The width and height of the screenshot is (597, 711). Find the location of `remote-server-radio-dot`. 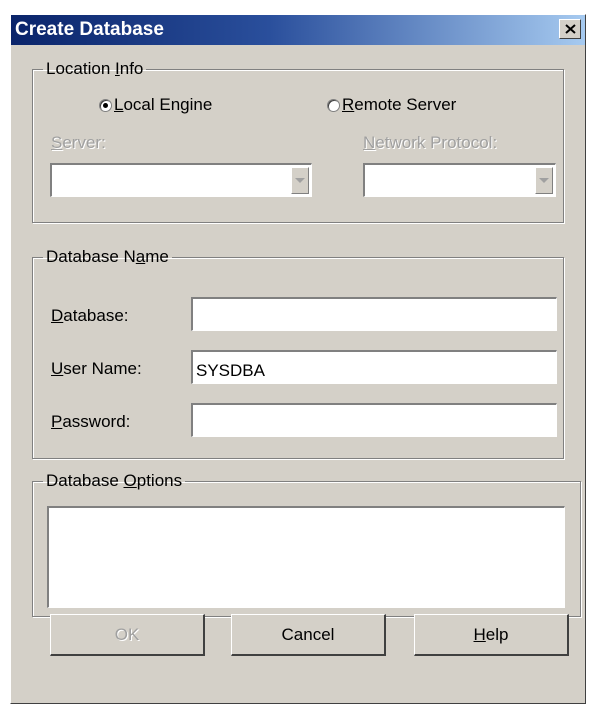

remote-server-radio-dot is located at coordinates (333, 105).